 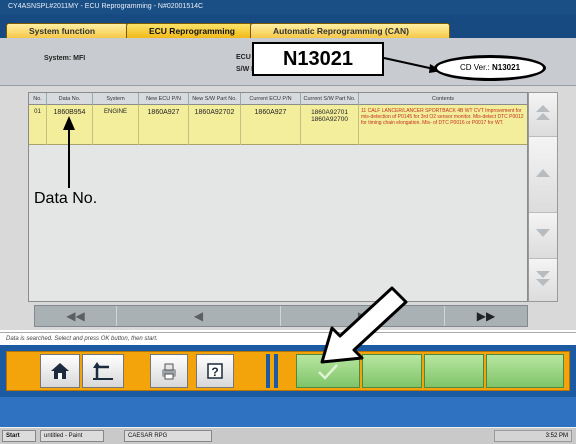 I want to click on scroll-bottom-button, so click(x=543, y=280).